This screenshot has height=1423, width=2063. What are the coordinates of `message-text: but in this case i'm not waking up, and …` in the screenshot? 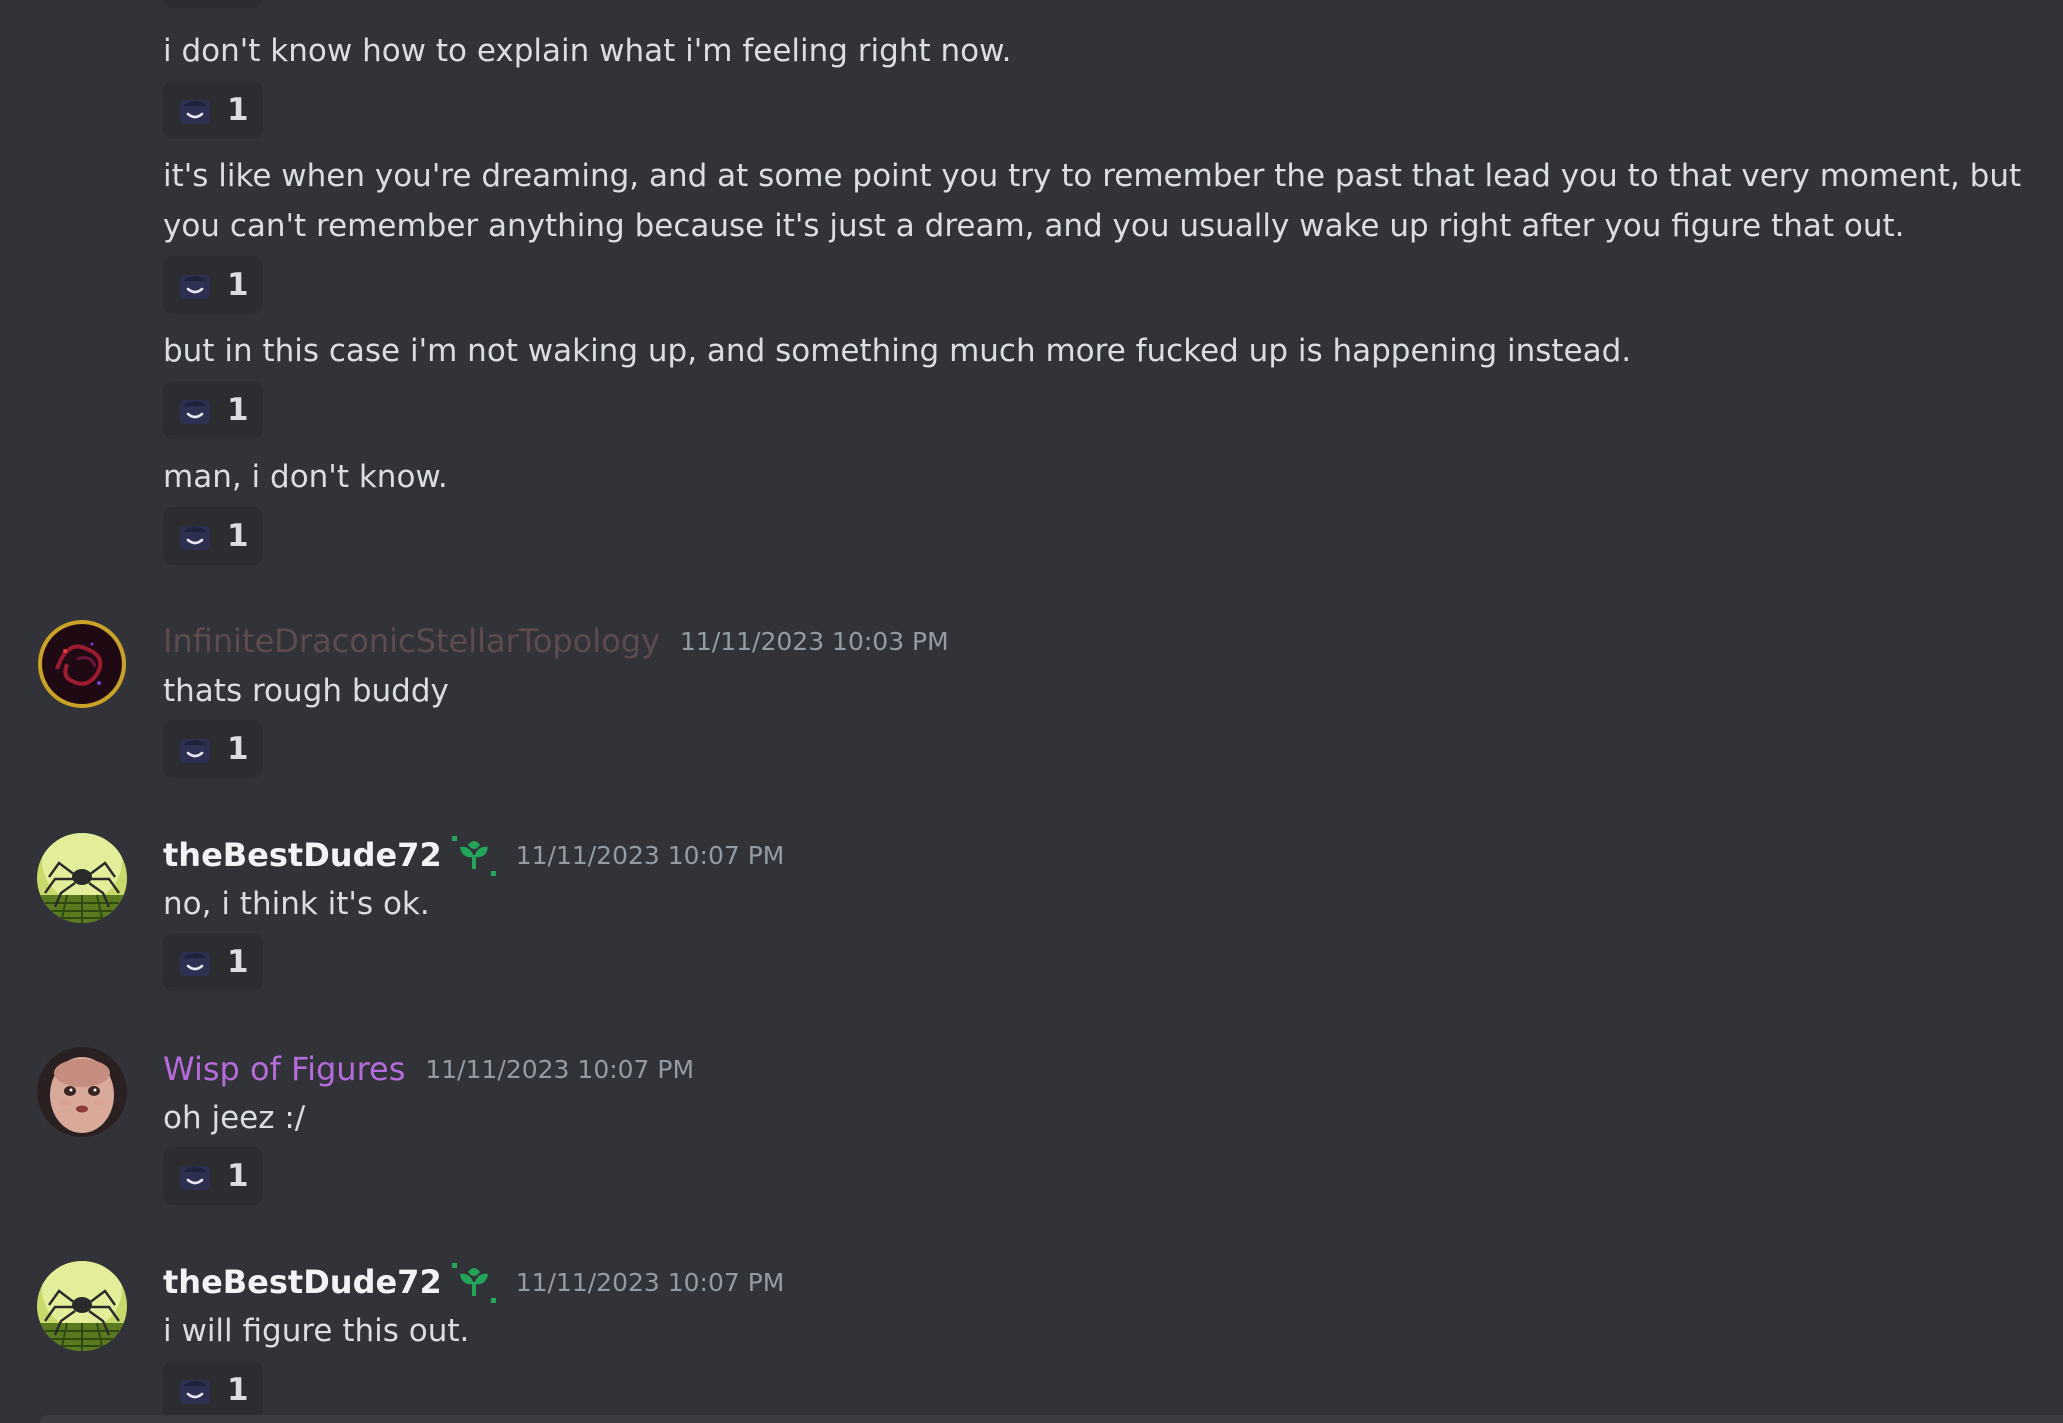 It's located at (897, 351).